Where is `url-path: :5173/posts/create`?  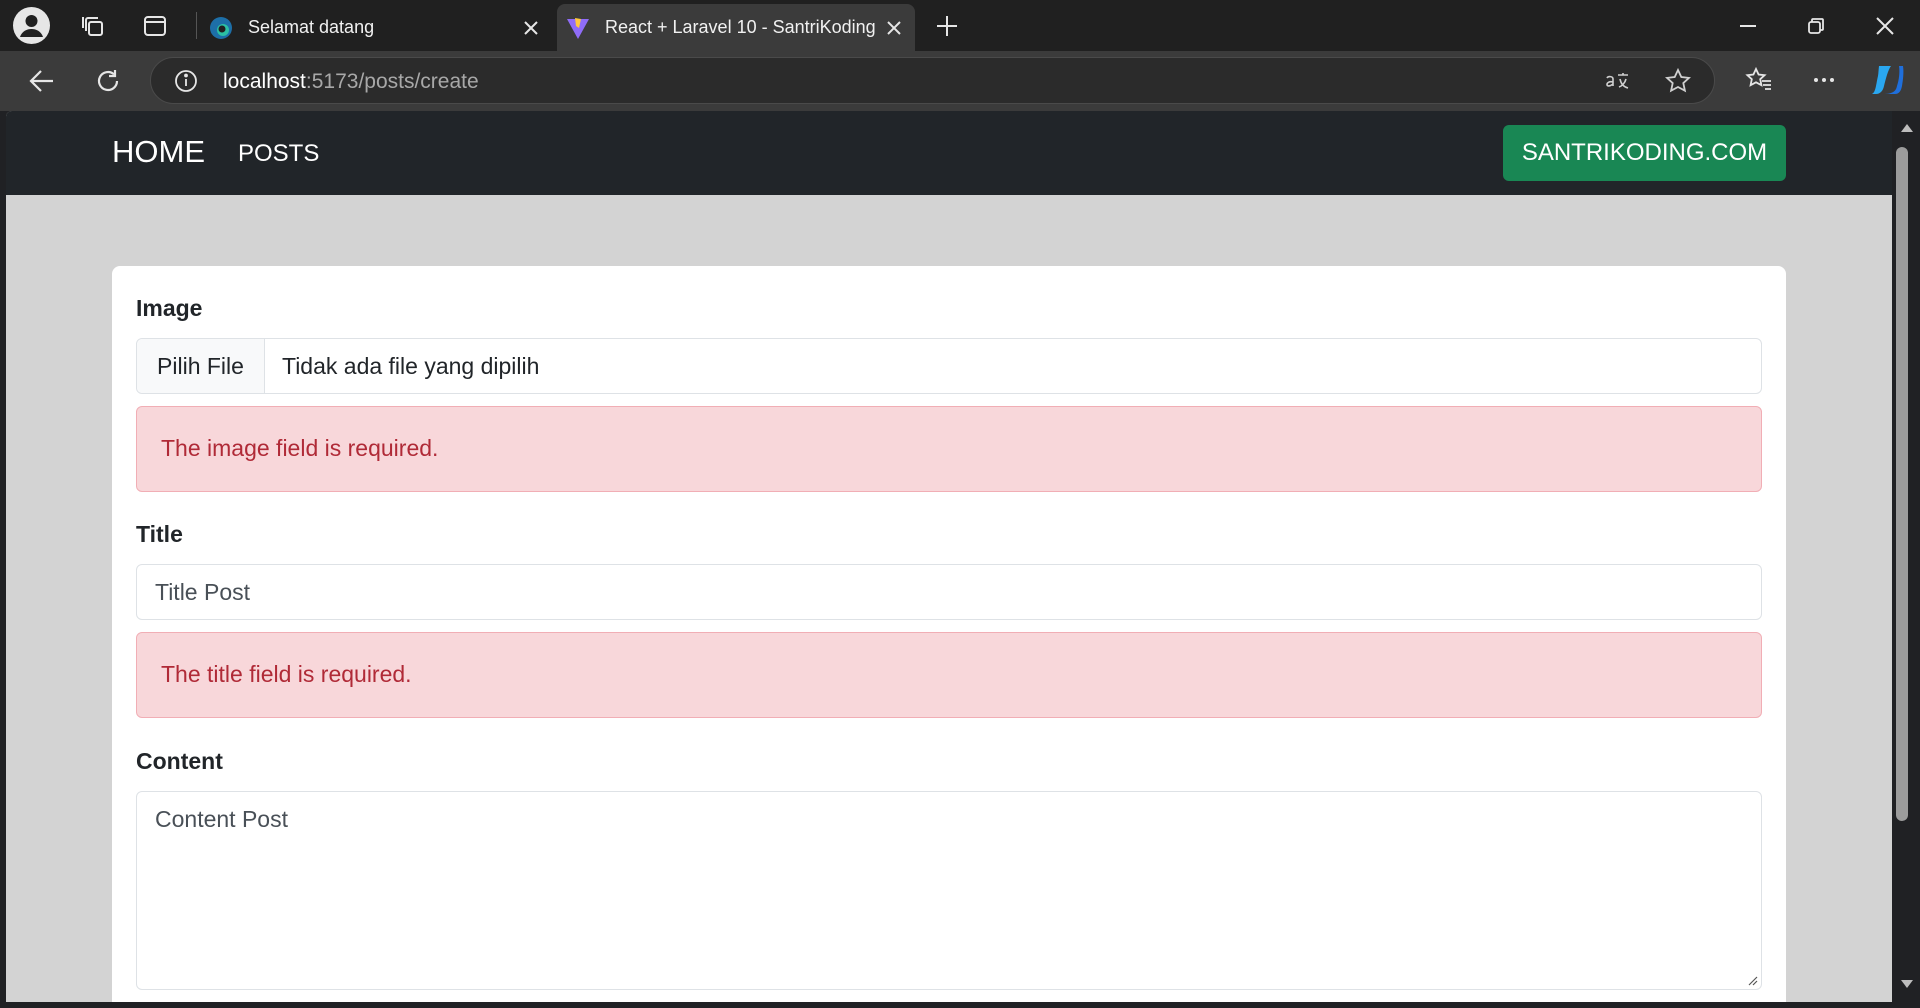
url-path: :5173/posts/create is located at coordinates (392, 81).